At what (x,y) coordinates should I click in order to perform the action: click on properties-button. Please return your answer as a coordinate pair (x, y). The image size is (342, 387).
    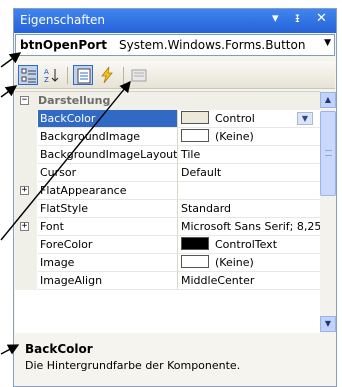
    Looking at the image, I should click on (83, 75).